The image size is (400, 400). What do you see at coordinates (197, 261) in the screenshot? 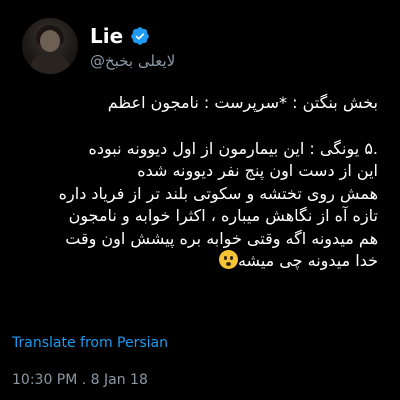
I see `tweet-line-last: خدا میدونه چی میشه` at bounding box center [197, 261].